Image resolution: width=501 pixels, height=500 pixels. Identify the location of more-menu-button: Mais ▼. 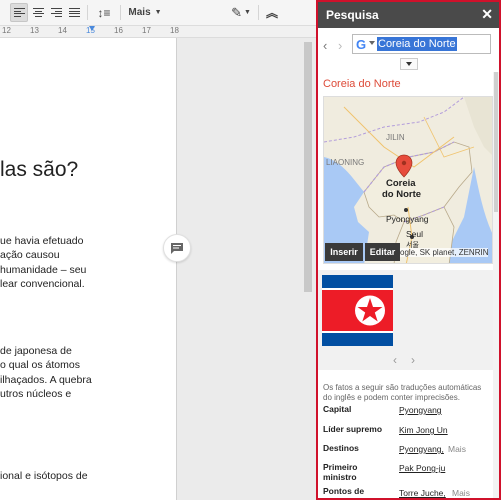
(145, 12).